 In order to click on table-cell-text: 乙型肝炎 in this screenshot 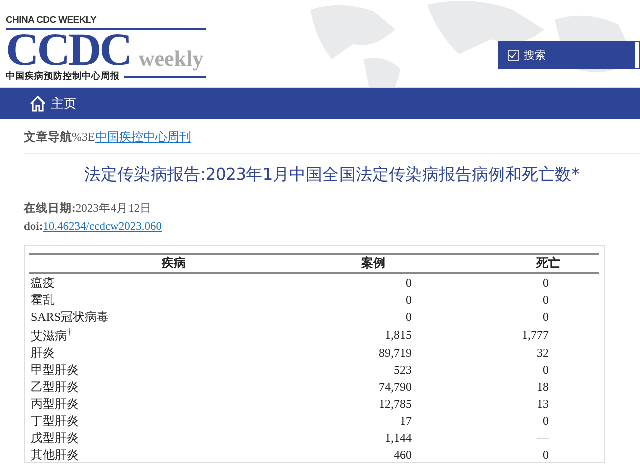, I will do `click(55, 386)`.